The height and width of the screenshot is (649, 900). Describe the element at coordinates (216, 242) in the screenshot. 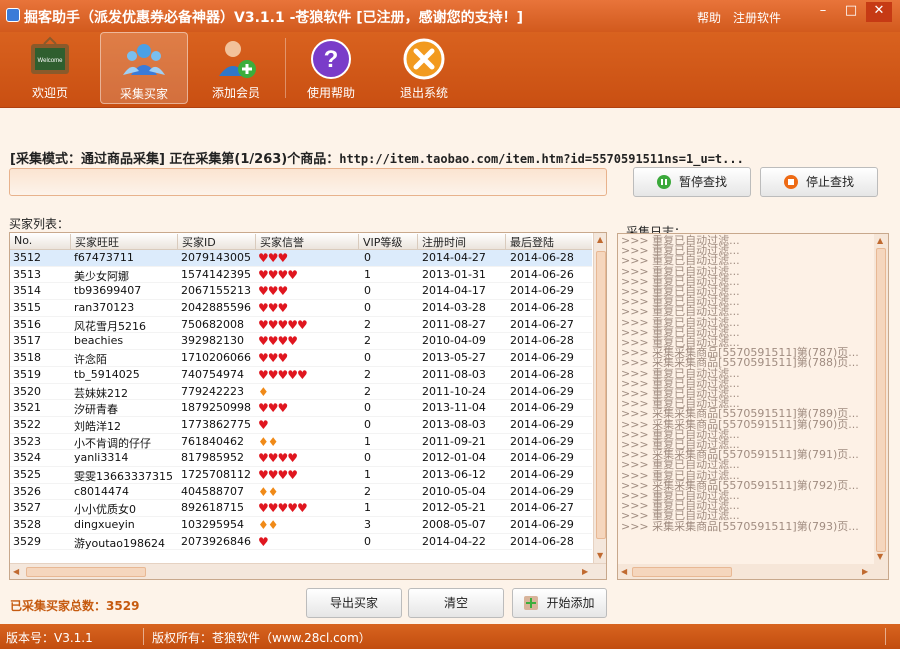

I see `column-header: 买家ID` at that location.